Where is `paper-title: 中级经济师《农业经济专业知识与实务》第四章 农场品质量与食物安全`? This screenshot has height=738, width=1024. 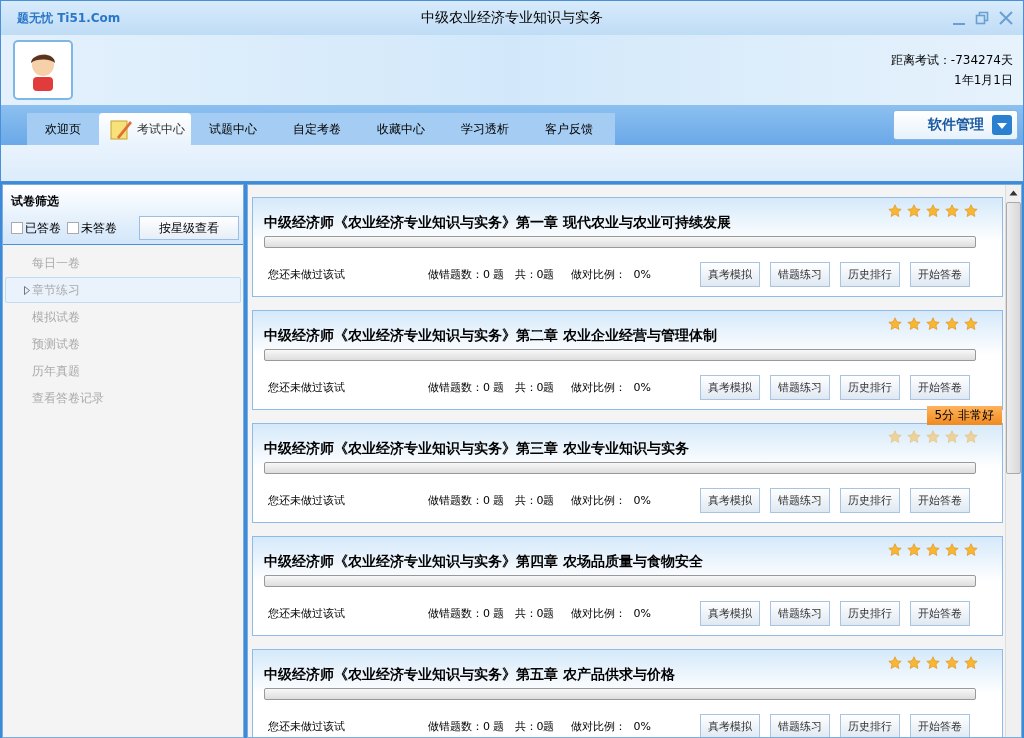 paper-title: 中级经济师《农业经济专业知识与实务》第四章 农场品质量与食物安全 is located at coordinates (483, 562).